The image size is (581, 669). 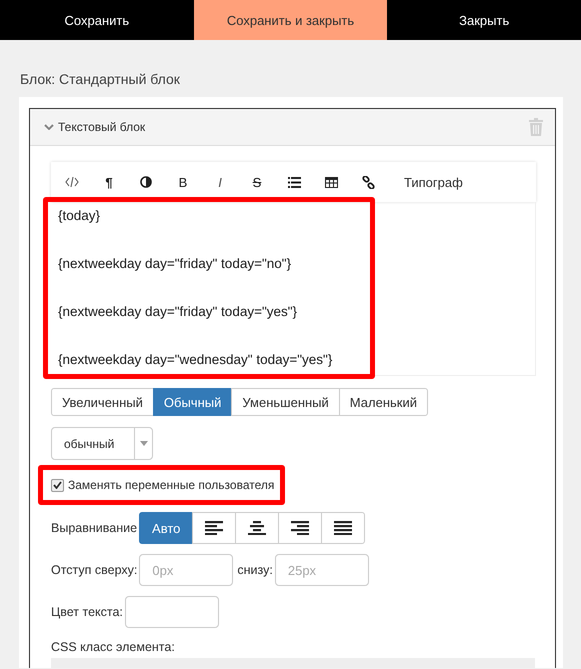 What do you see at coordinates (102, 443) in the screenshot?
I see `style-select: обычный` at bounding box center [102, 443].